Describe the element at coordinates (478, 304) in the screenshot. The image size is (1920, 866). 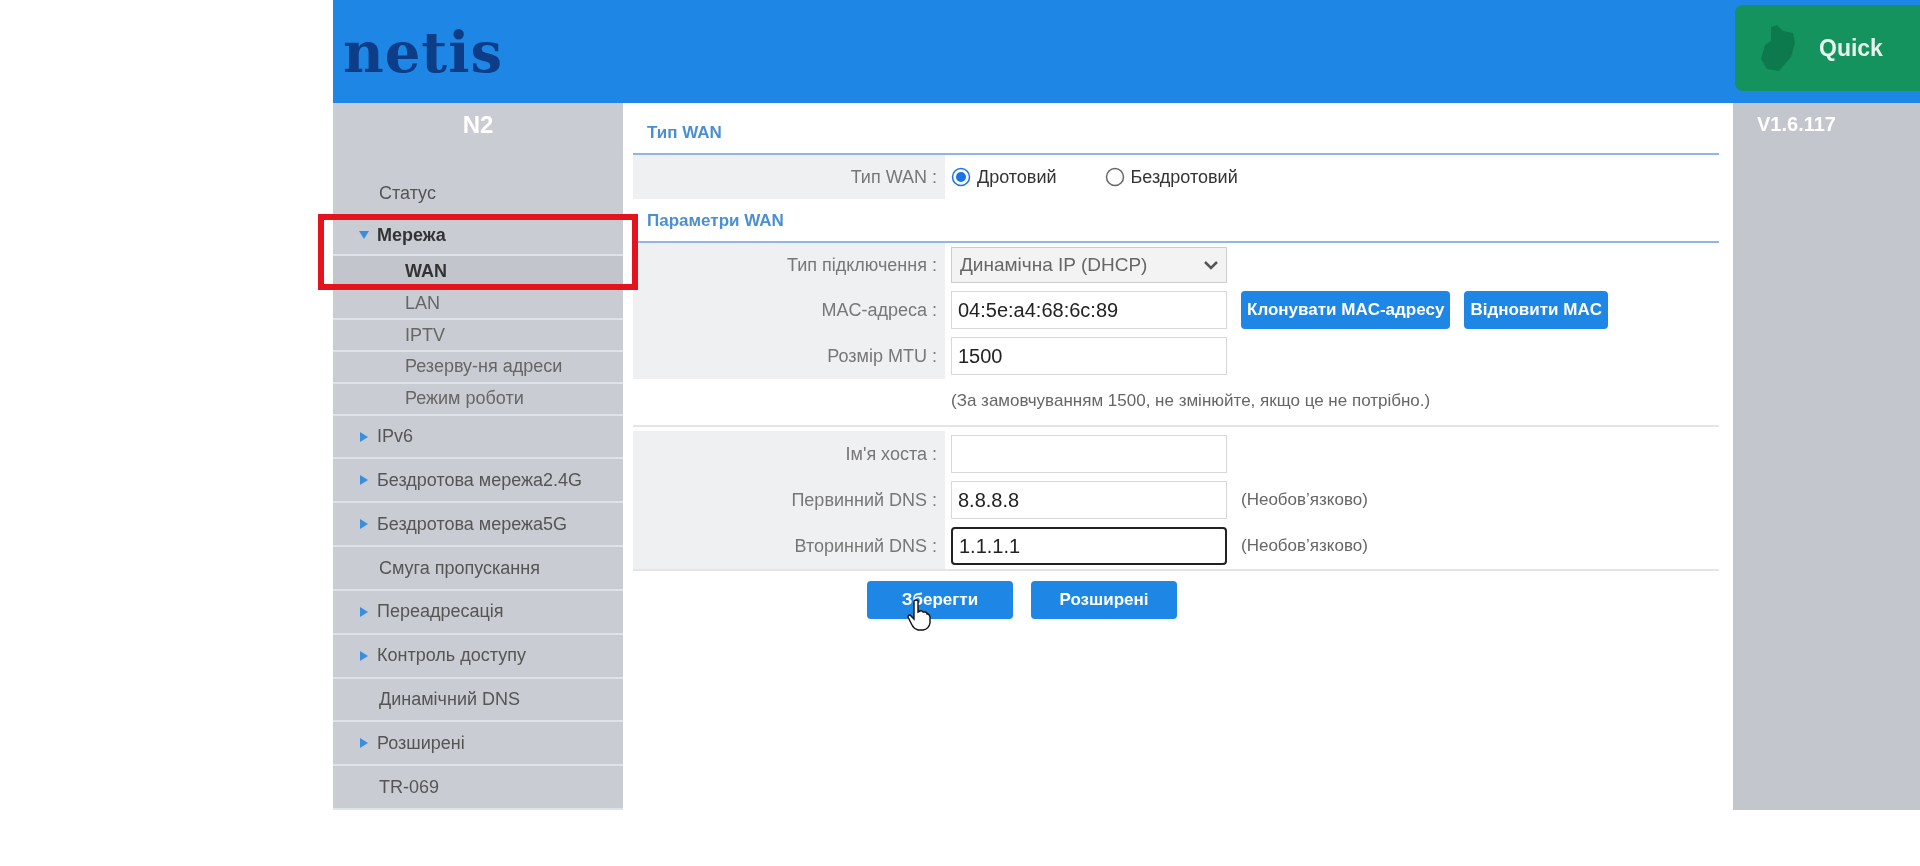
I see `submenu-item: LAN` at that location.